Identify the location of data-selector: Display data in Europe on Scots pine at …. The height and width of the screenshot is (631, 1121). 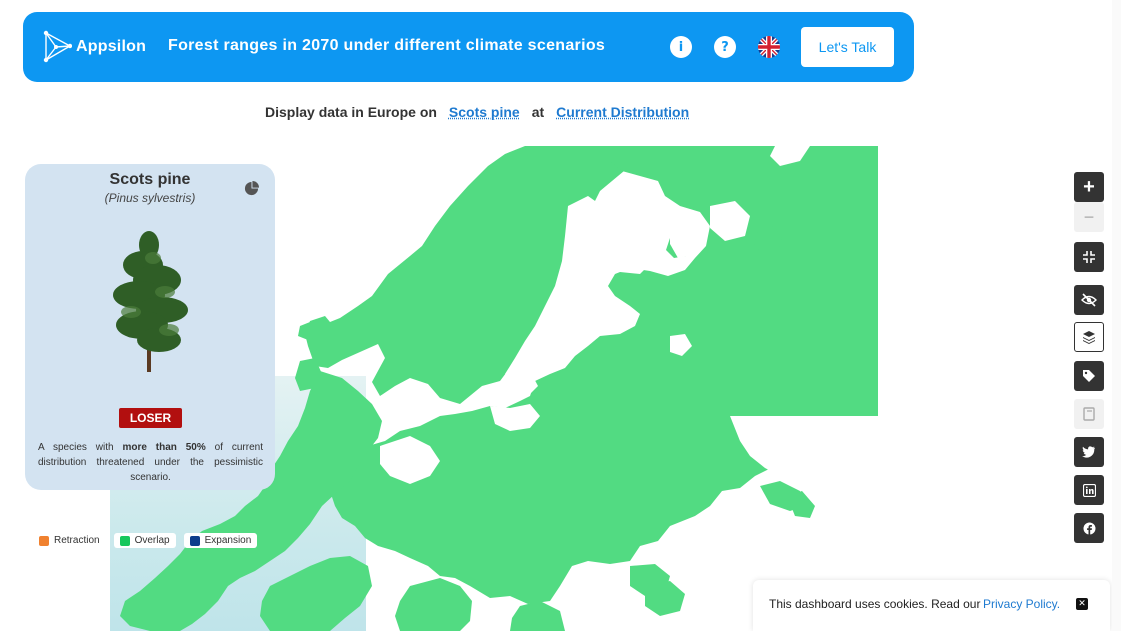
(483, 112).